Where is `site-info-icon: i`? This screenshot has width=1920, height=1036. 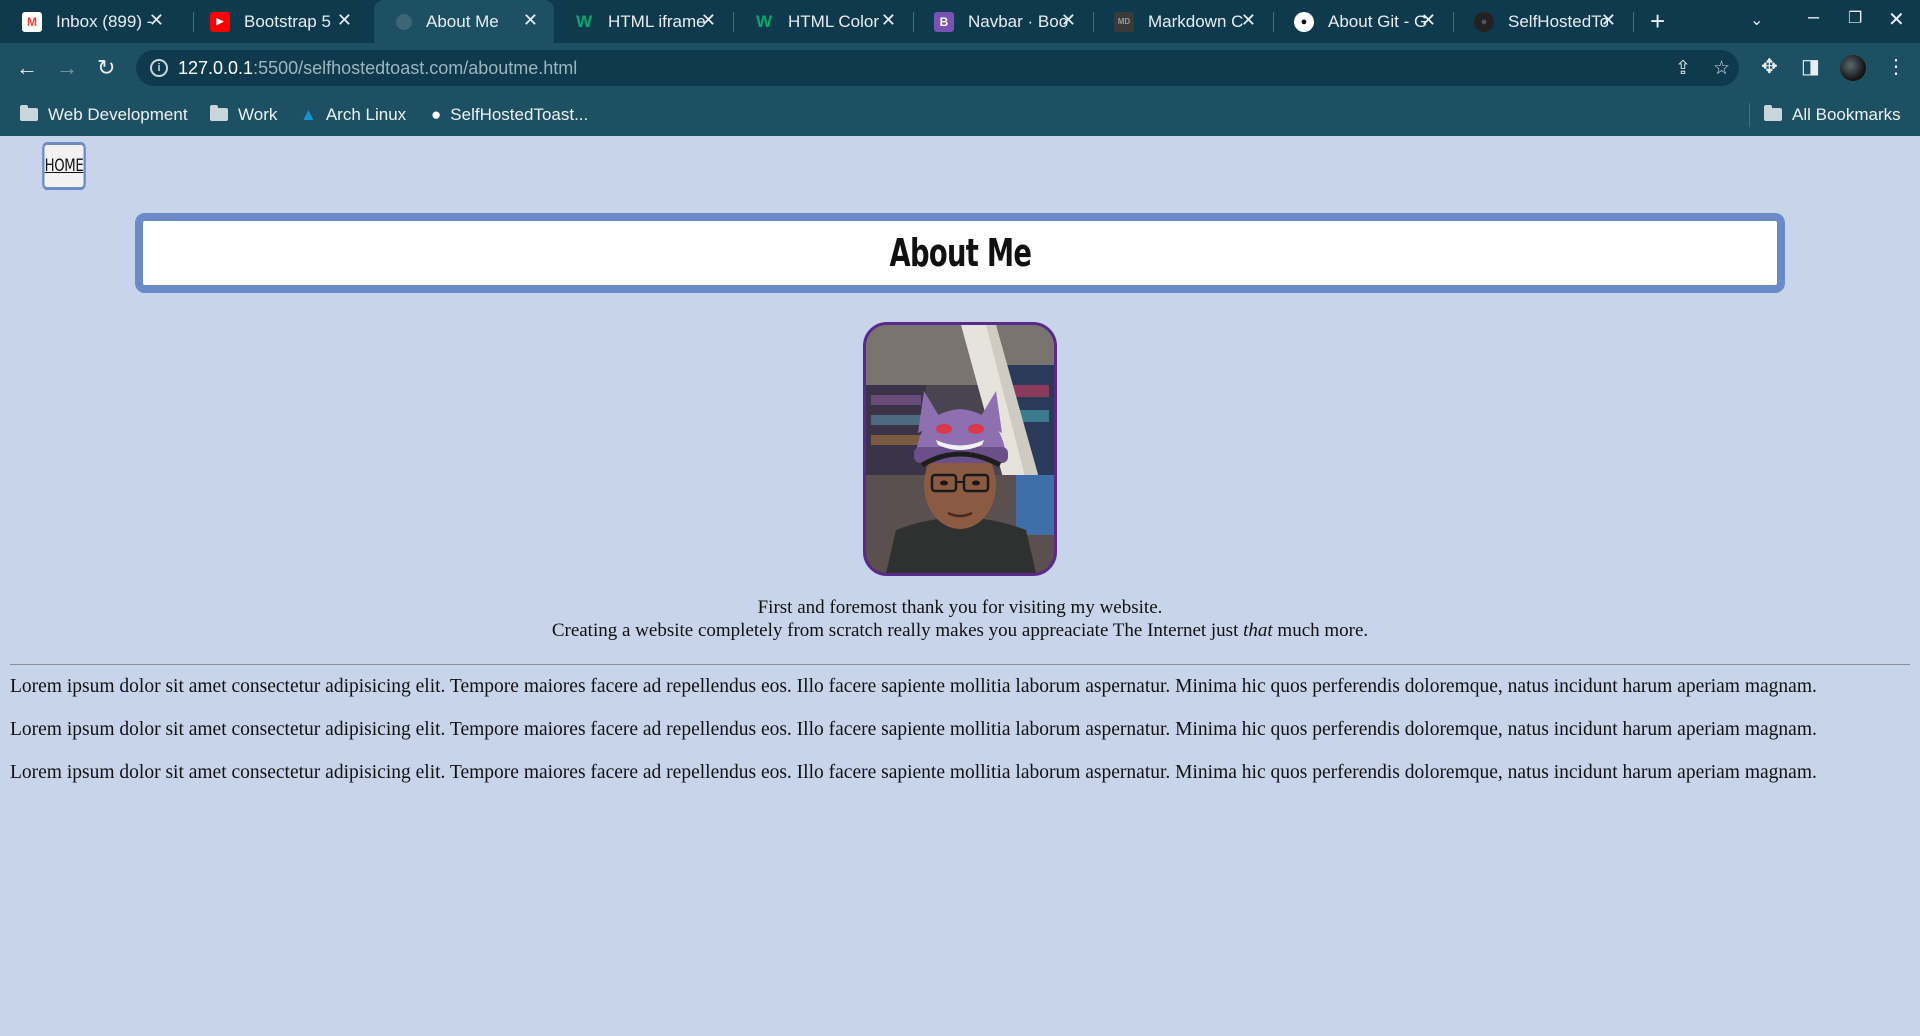 site-info-icon: i is located at coordinates (159, 68).